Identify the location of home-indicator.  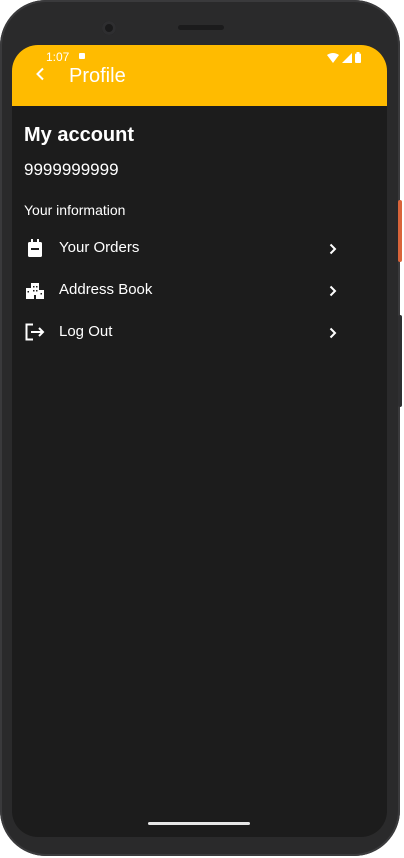
(199, 823).